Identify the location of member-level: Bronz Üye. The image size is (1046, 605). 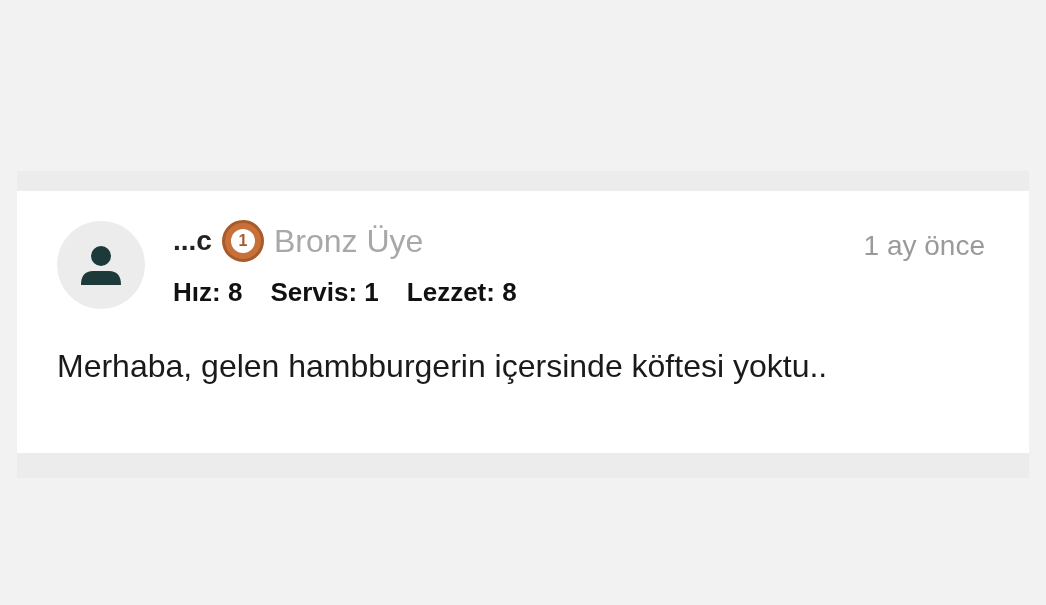
(348, 241).